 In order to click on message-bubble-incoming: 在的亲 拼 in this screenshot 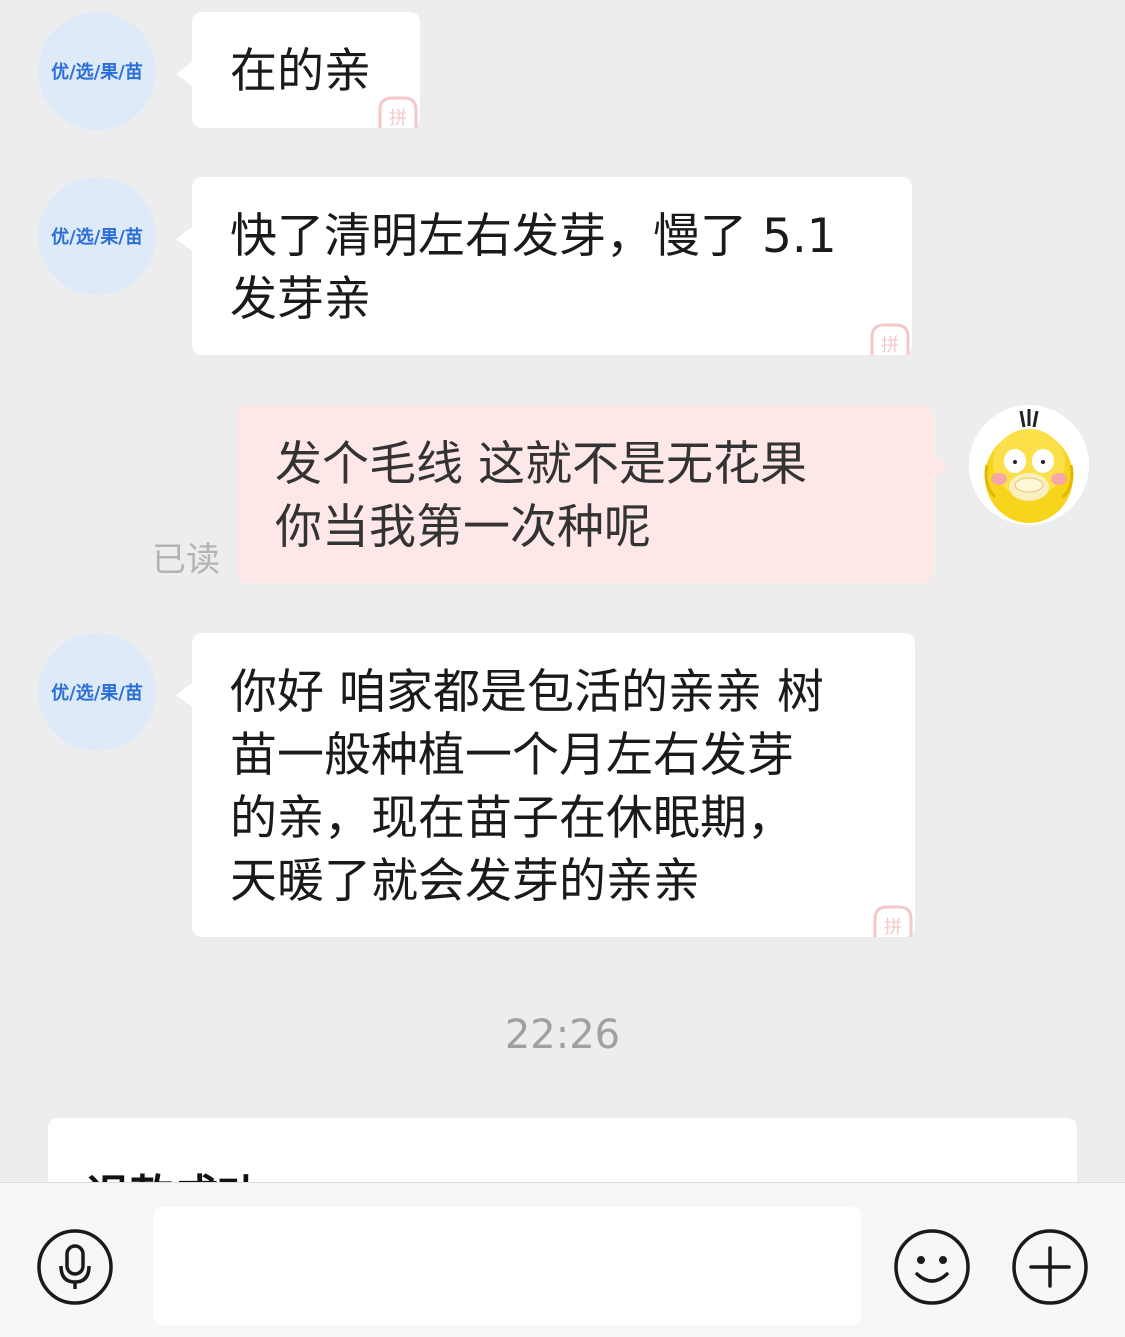, I will do `click(298, 70)`.